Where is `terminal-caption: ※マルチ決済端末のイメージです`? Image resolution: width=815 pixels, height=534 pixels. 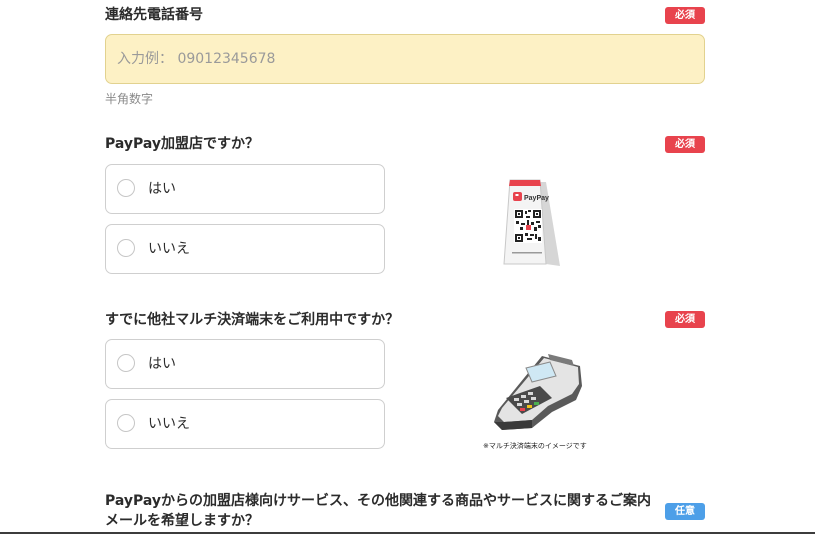
terminal-caption: ※マルチ決済端末のイメージです is located at coordinates (535, 446).